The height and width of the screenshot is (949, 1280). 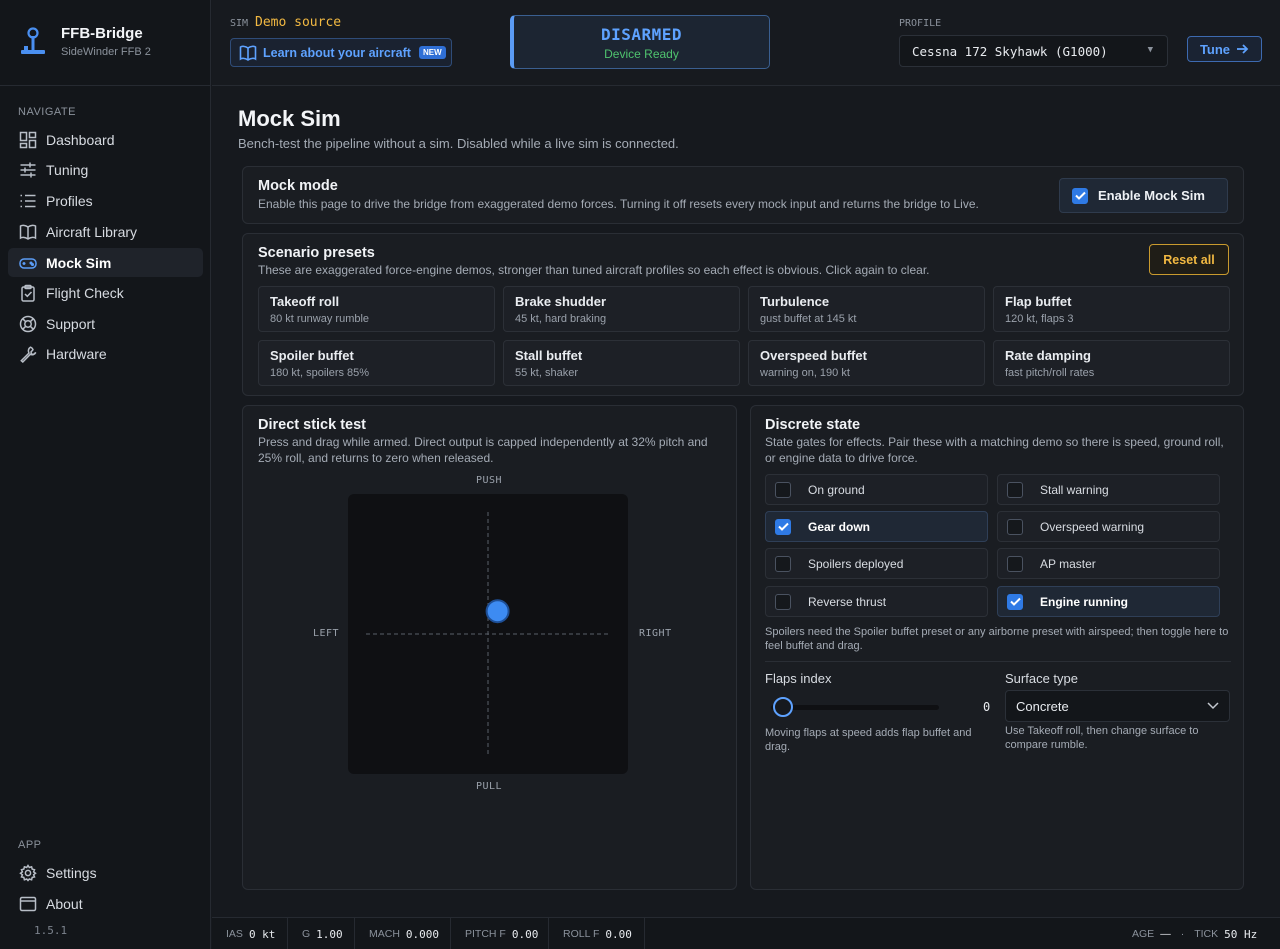 I want to click on nav-item-support: Support, so click(x=105, y=323).